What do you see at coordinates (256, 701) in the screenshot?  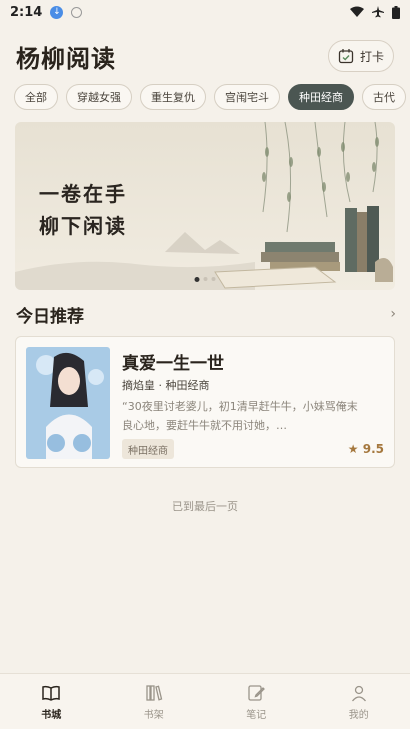 I see `nav-notes: 笔记` at bounding box center [256, 701].